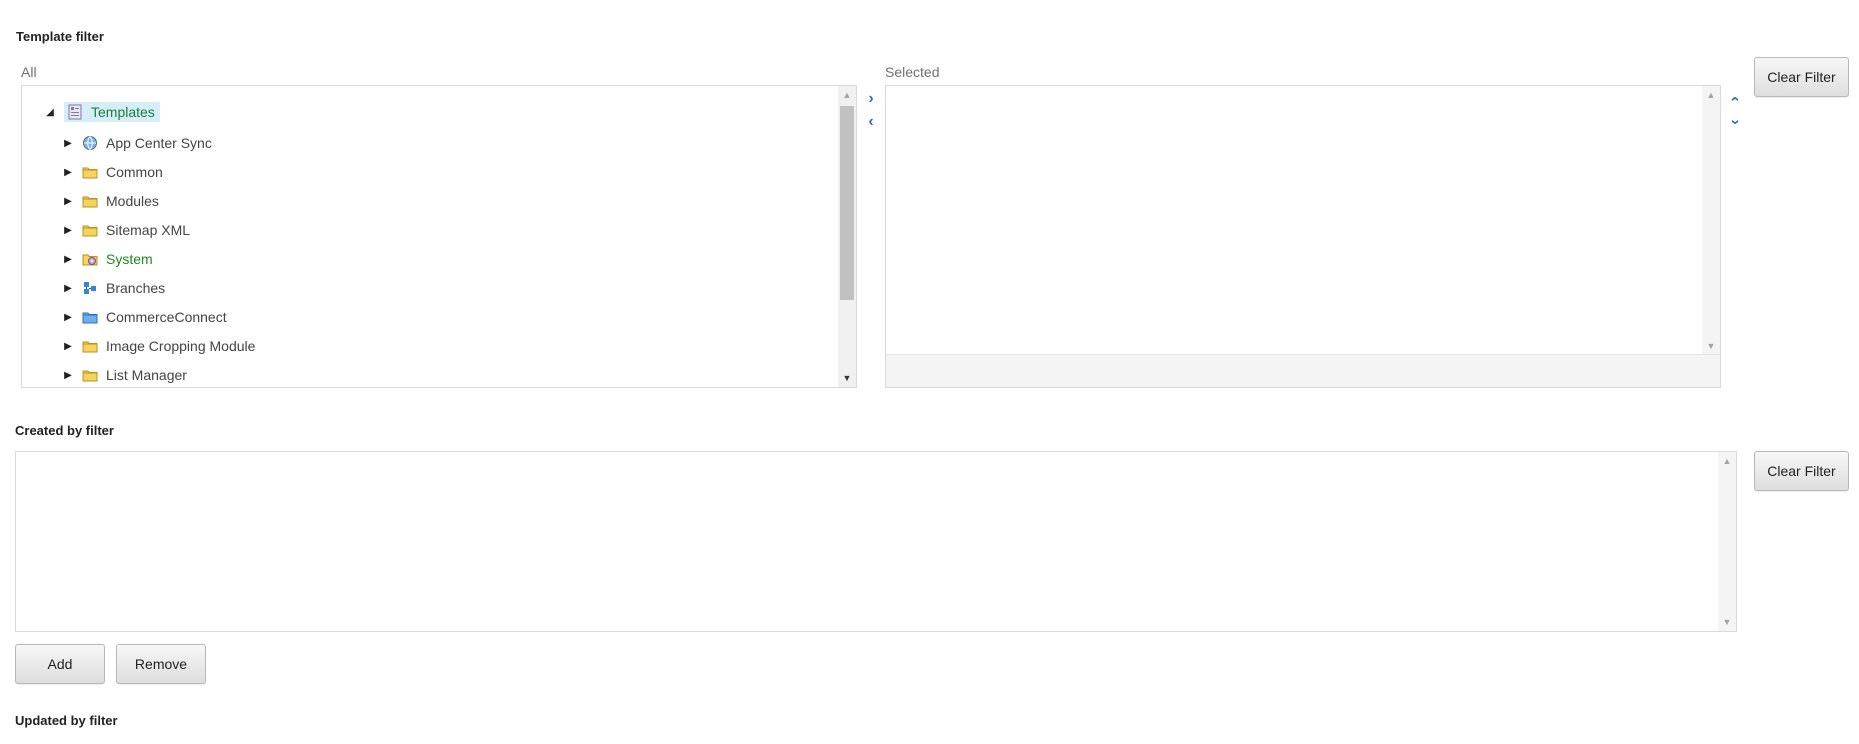 This screenshot has width=1859, height=744. I want to click on tree-node-system: ▶ System, so click(107, 259).